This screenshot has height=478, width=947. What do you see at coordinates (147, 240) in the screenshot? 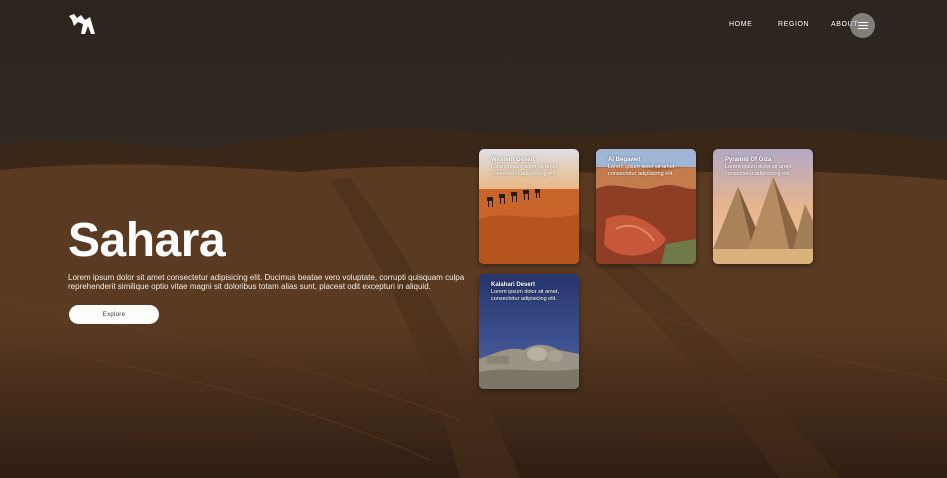
I see `page-title: Sahara` at bounding box center [147, 240].